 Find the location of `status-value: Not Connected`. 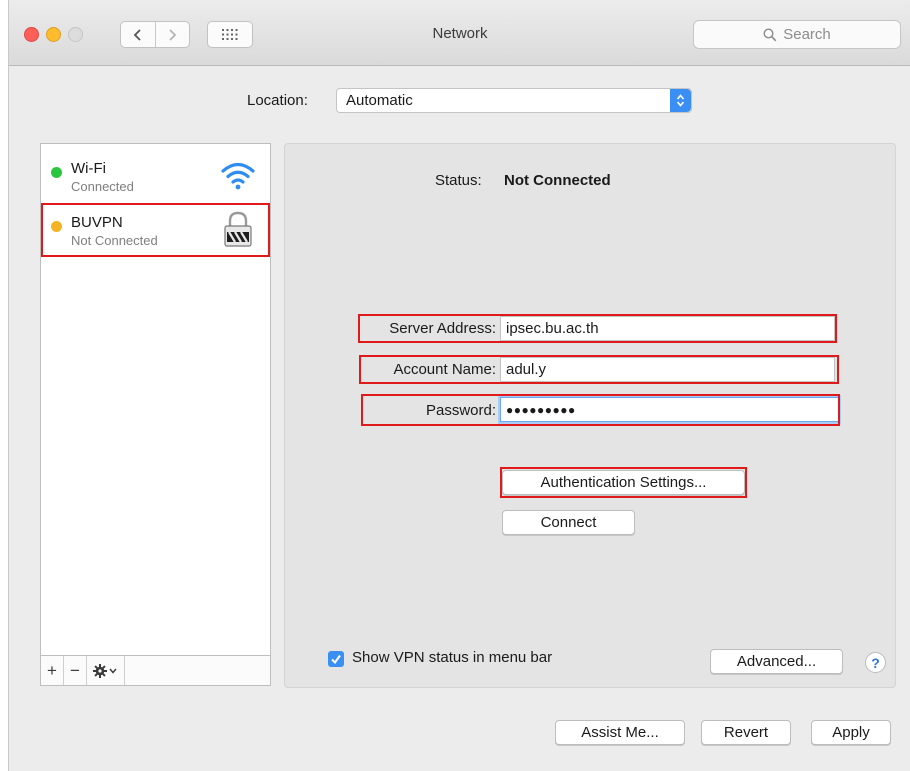

status-value: Not Connected is located at coordinates (557, 180).